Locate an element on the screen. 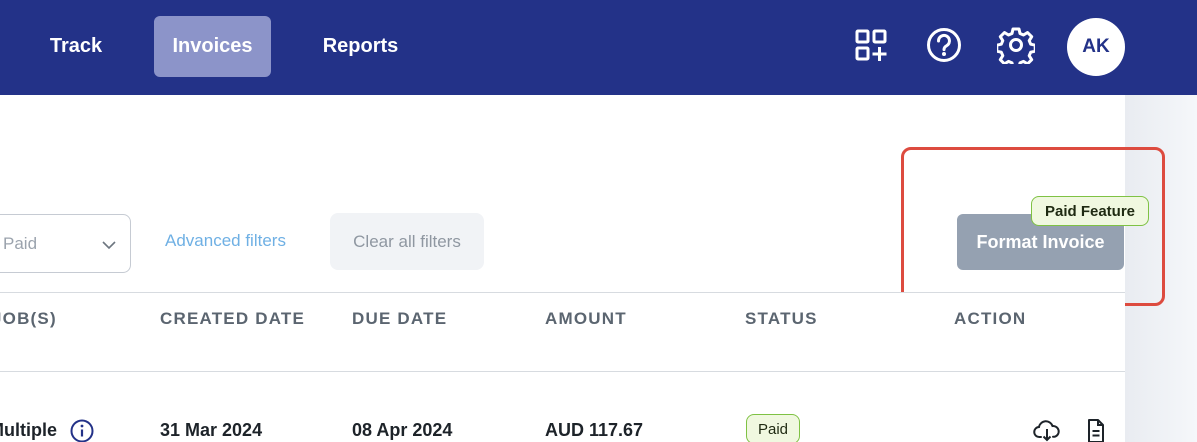 The width and height of the screenshot is (1197, 442). chevron-down-icon is located at coordinates (109, 246).